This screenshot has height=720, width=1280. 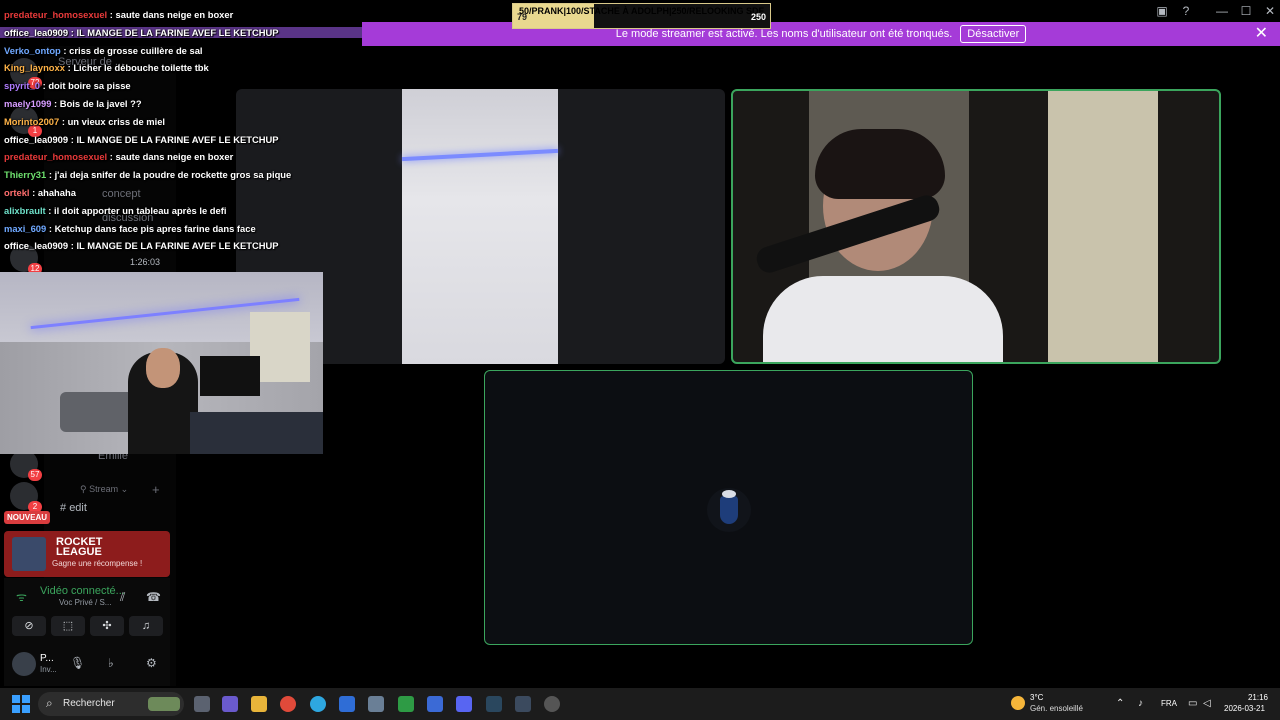 I want to click on channel-stream: ⚲ Stream ⌄, so click(x=104, y=489).